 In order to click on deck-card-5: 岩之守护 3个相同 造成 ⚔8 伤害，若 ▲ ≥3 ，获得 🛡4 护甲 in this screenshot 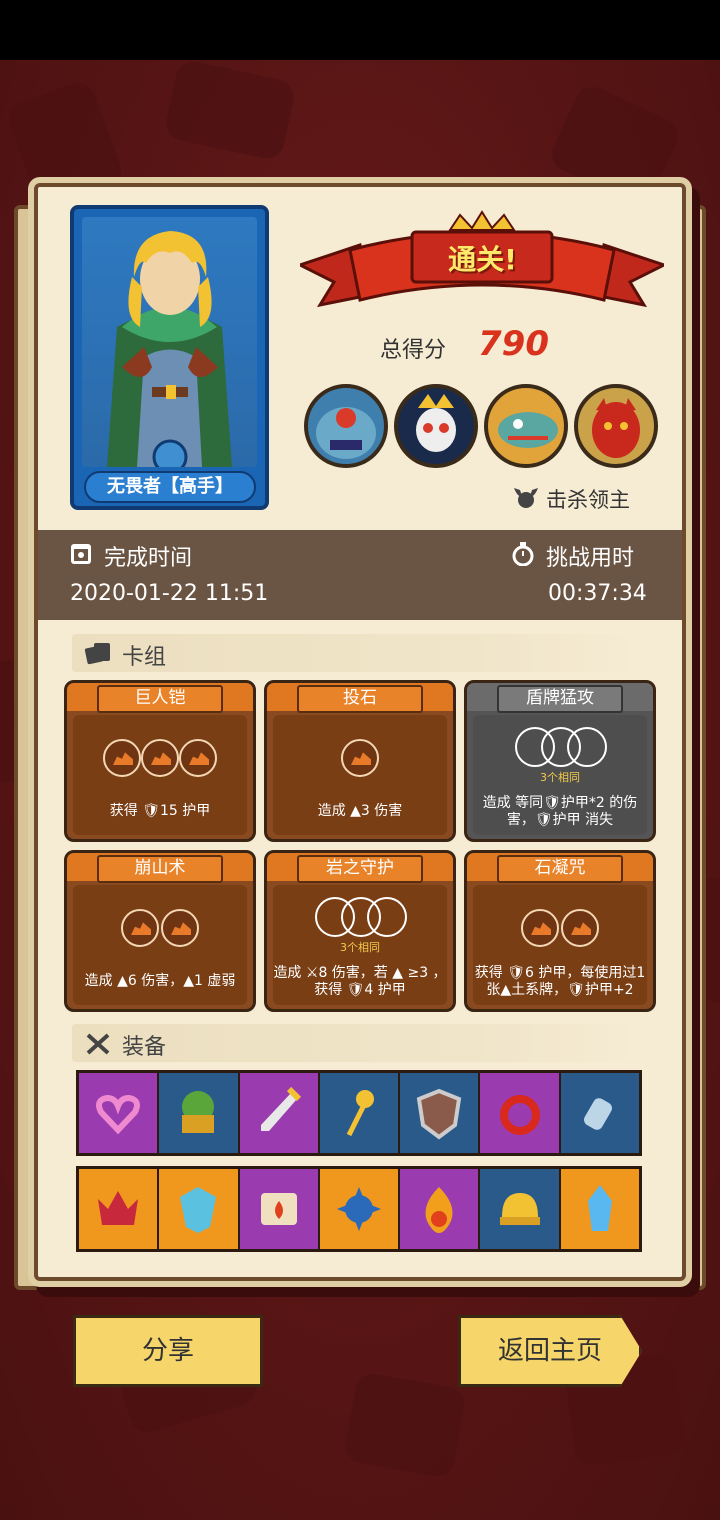, I will do `click(360, 931)`.